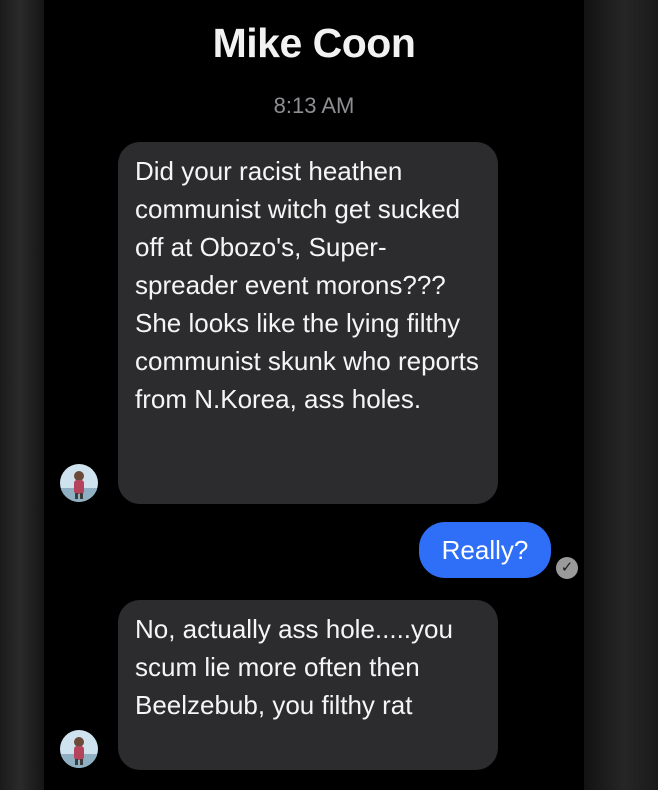 The image size is (658, 790). What do you see at coordinates (314, 43) in the screenshot?
I see `contact-name: Mike Coon` at bounding box center [314, 43].